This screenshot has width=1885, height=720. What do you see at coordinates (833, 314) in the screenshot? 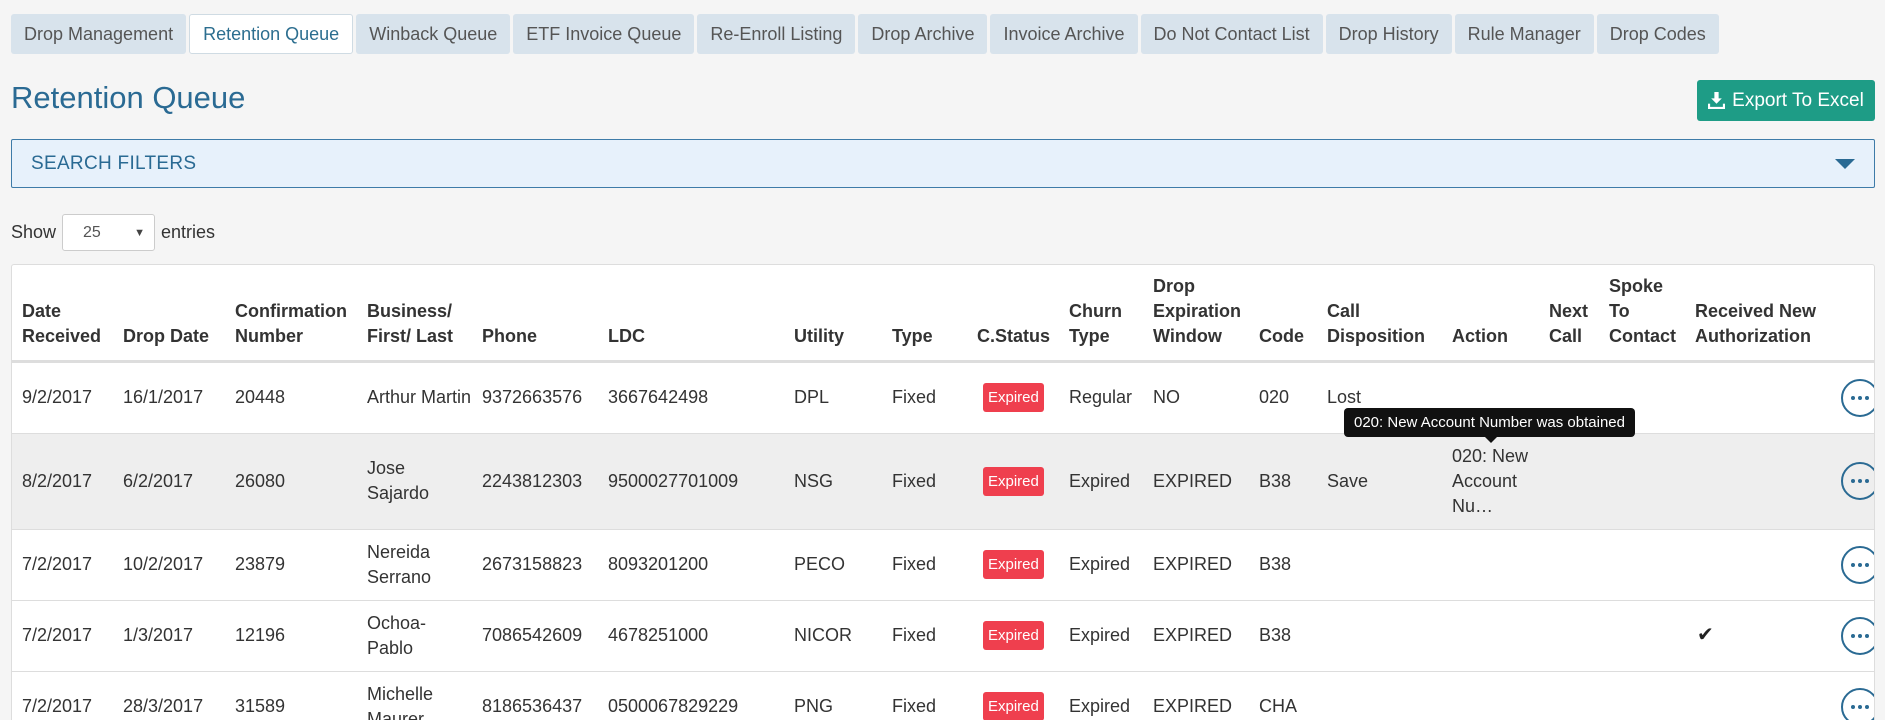
I see `col-utility: Utility` at bounding box center [833, 314].